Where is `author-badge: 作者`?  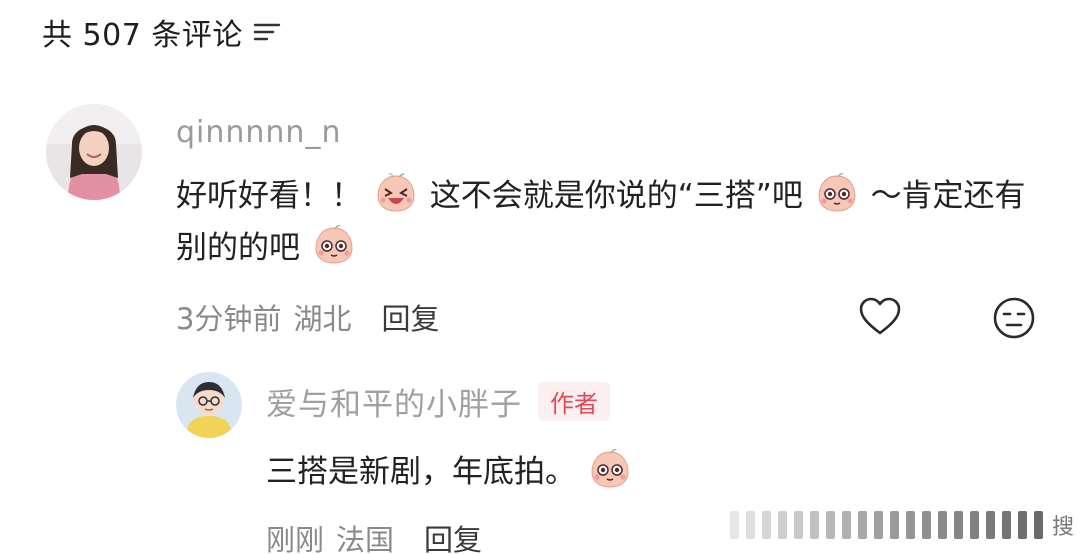
author-badge: 作者 is located at coordinates (574, 401).